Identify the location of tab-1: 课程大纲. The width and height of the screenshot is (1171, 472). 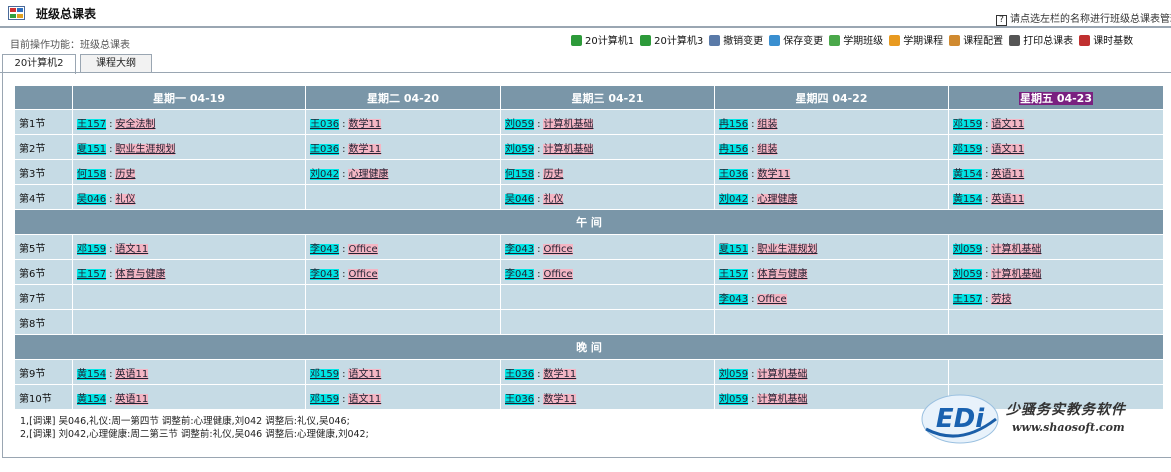
(116, 63).